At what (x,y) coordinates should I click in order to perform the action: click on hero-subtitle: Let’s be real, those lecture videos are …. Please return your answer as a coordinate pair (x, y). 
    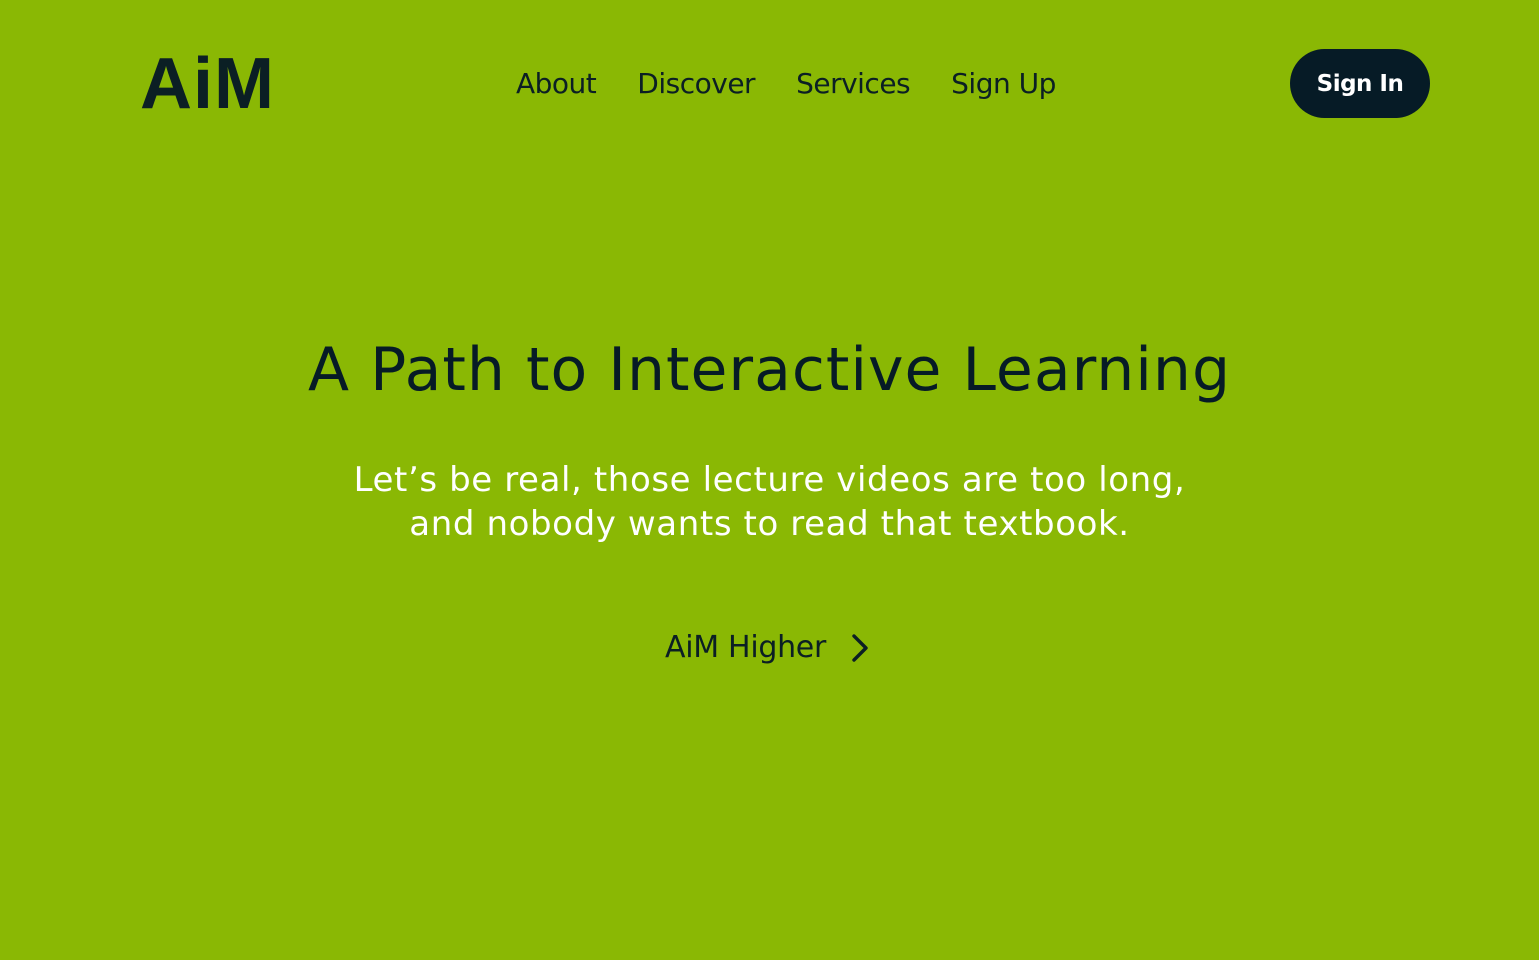
    Looking at the image, I should click on (769, 502).